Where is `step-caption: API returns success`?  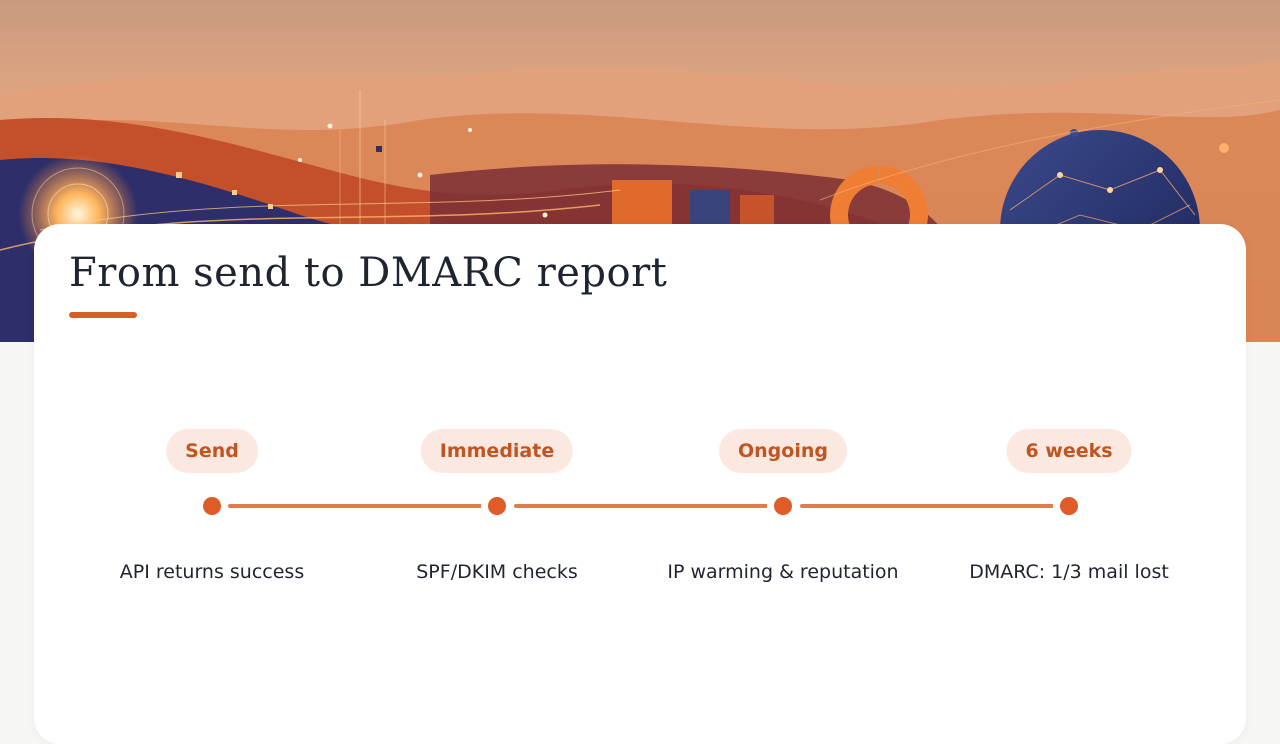 step-caption: API returns success is located at coordinates (212, 572).